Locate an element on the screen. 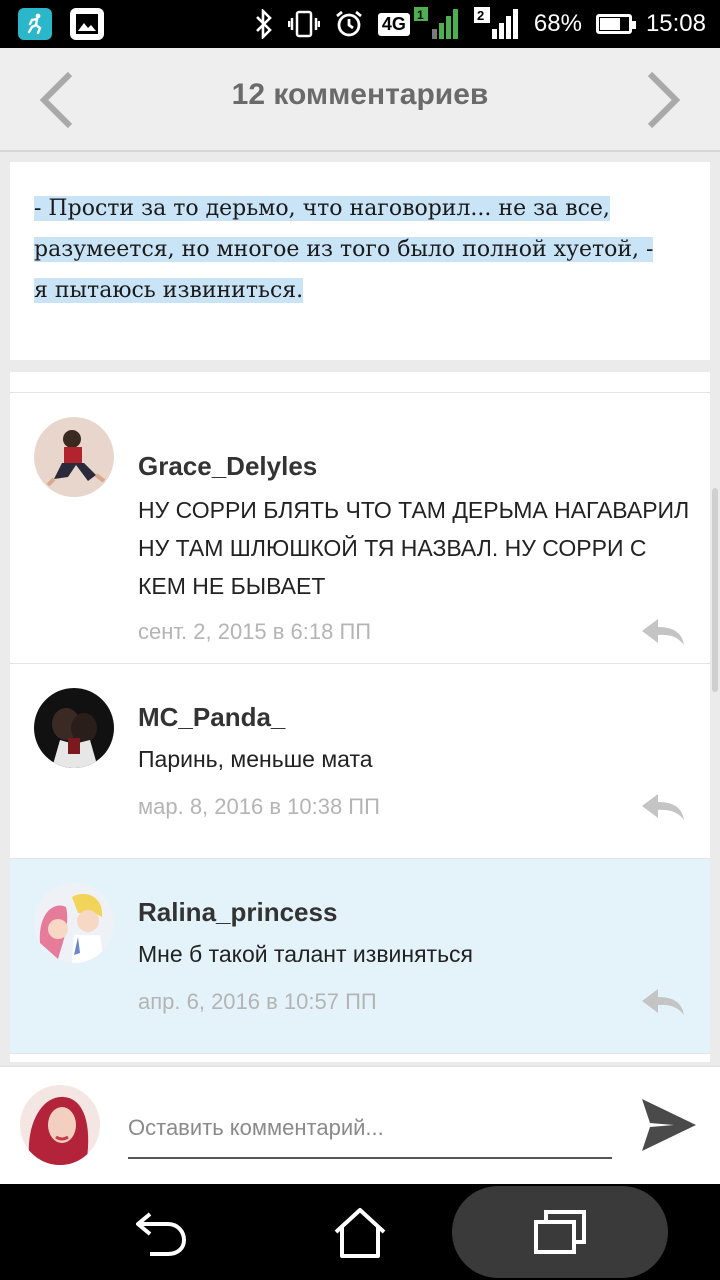  header: 12 комментариев is located at coordinates (360, 100).